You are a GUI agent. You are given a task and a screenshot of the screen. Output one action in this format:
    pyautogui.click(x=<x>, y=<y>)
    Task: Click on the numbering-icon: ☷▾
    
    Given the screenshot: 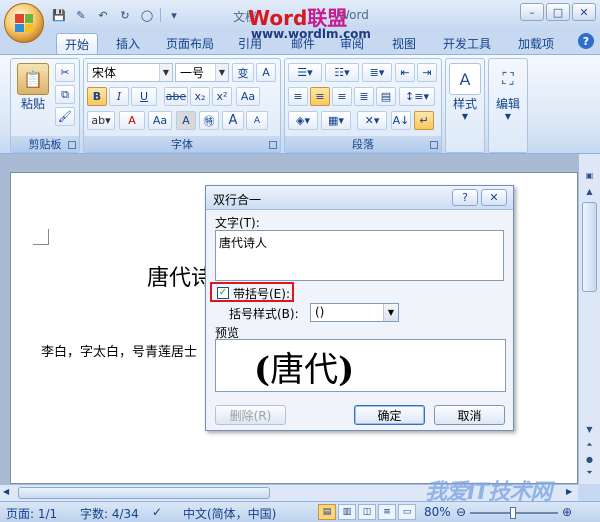 What is the action you would take?
    pyautogui.click(x=342, y=72)
    